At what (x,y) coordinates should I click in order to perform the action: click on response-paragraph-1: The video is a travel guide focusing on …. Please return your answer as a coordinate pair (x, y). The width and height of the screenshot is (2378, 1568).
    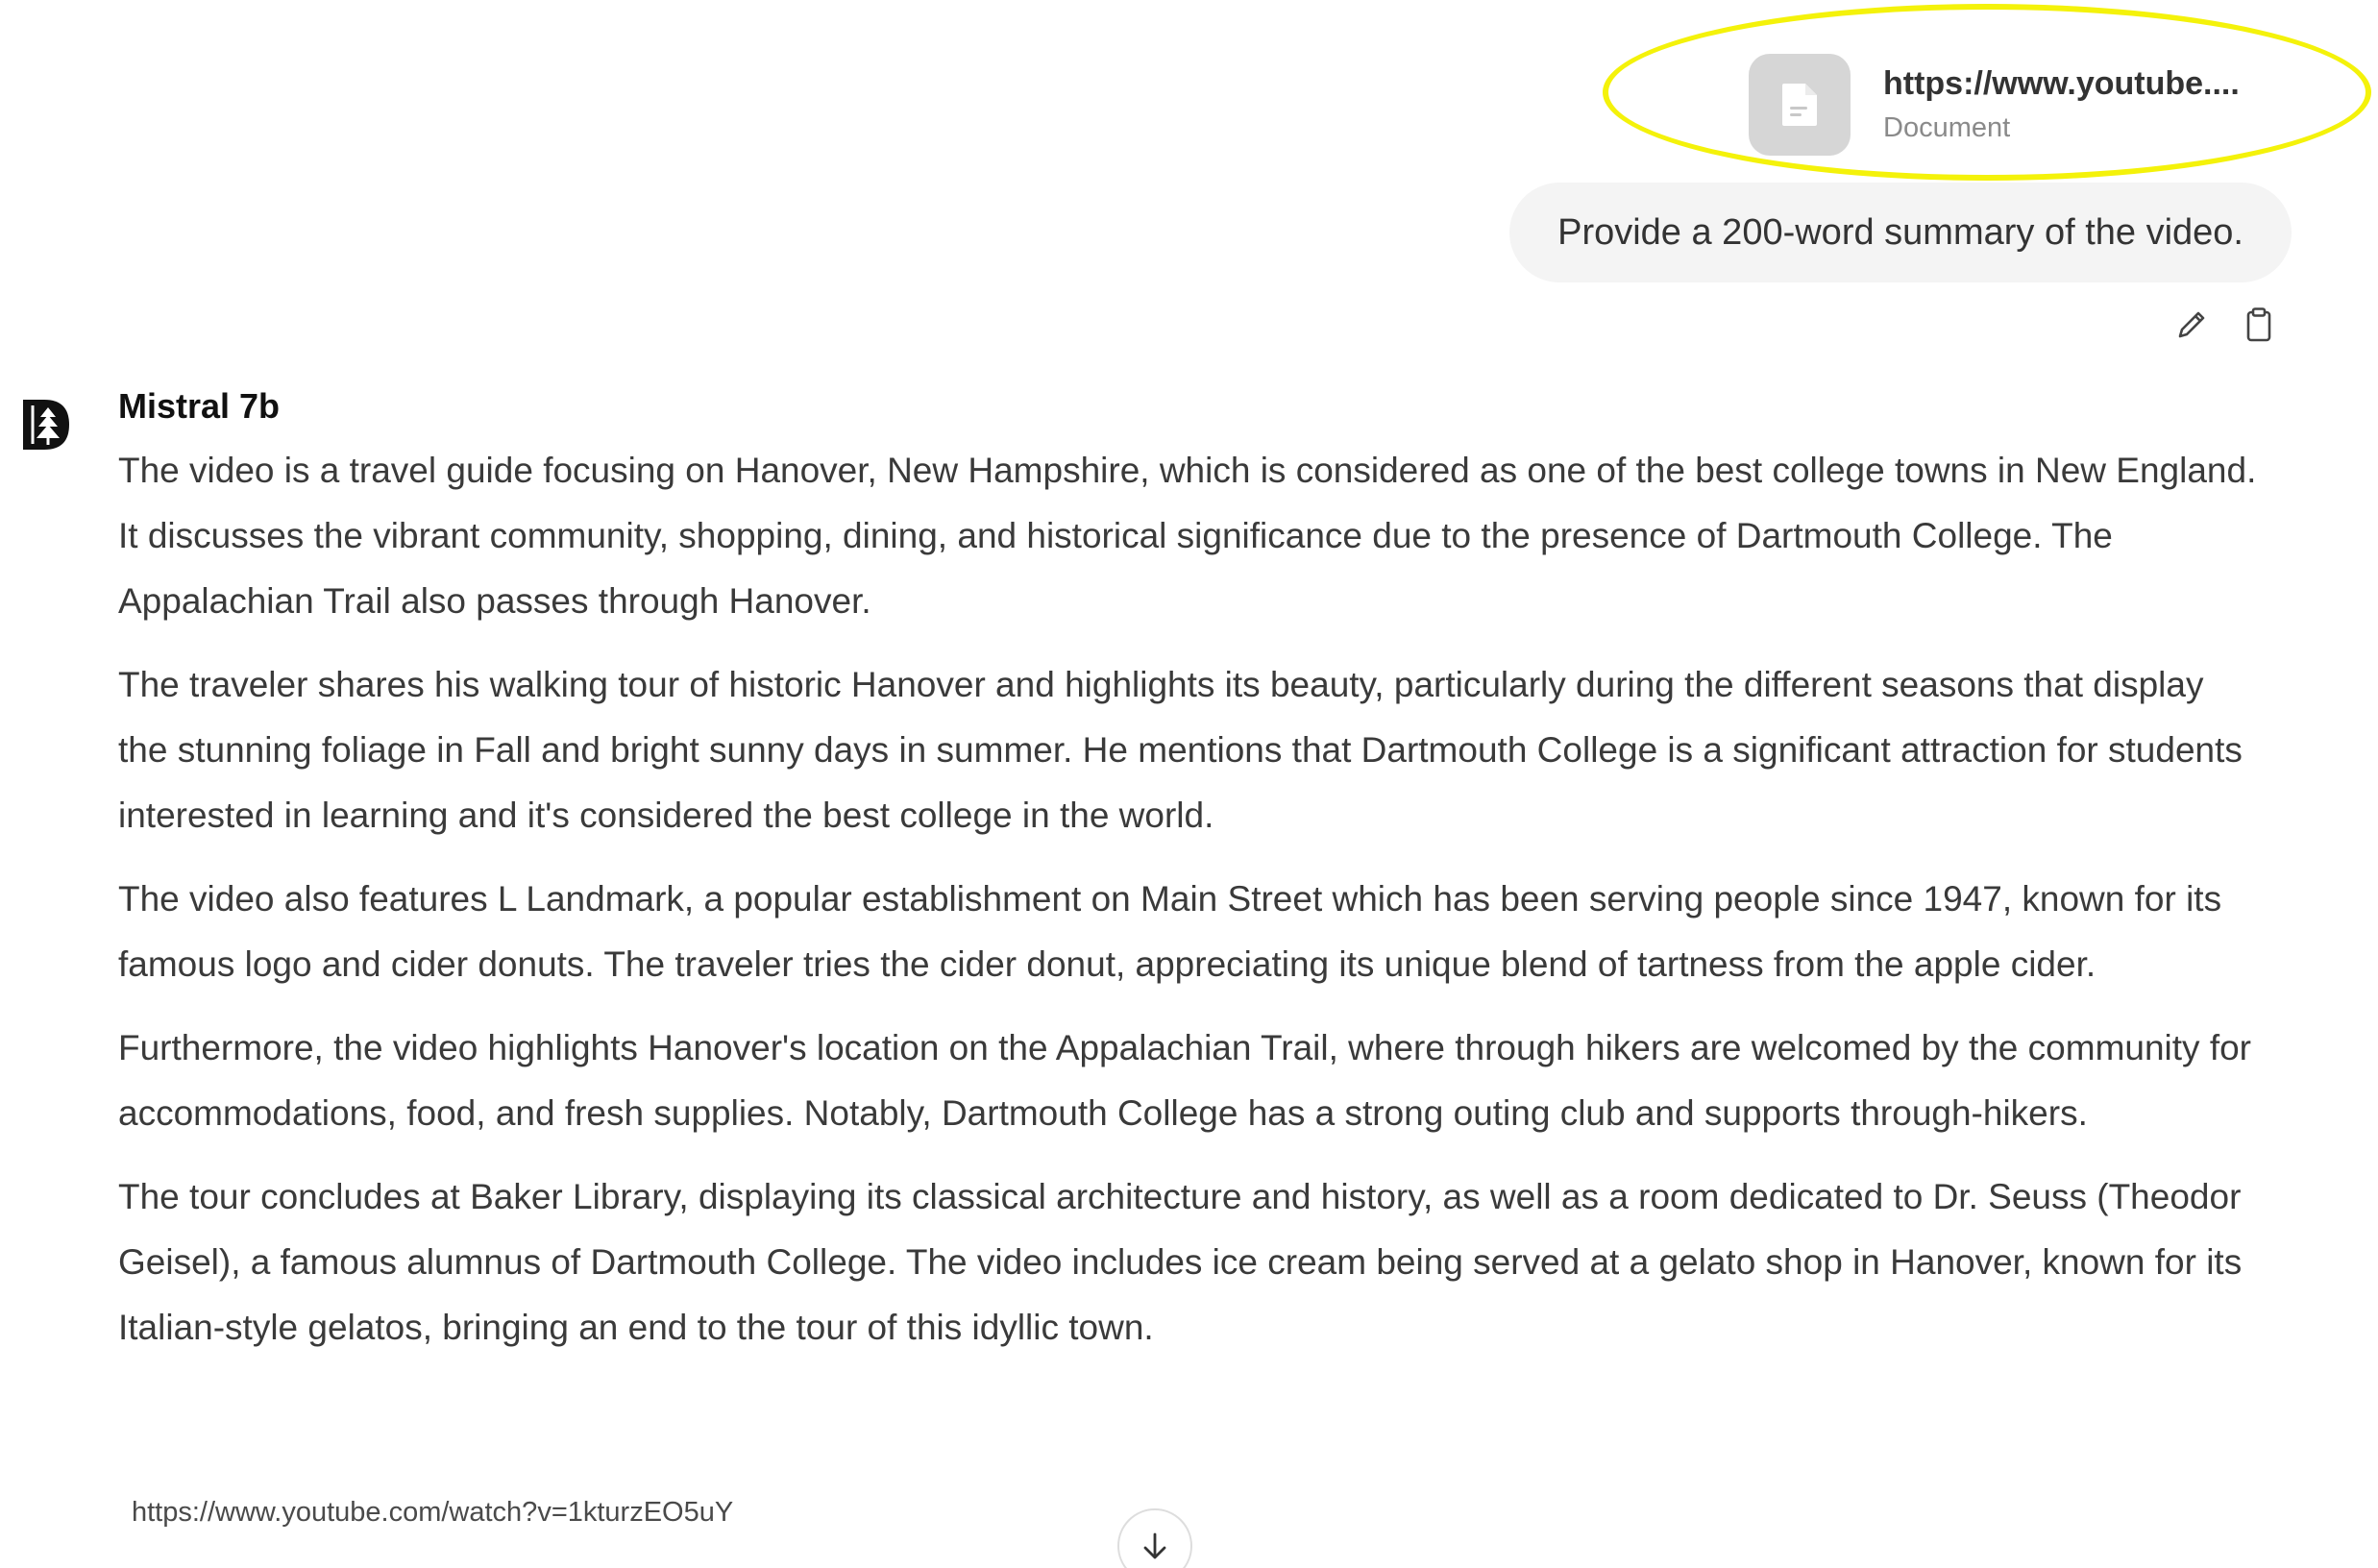
    Looking at the image, I should click on (1187, 536).